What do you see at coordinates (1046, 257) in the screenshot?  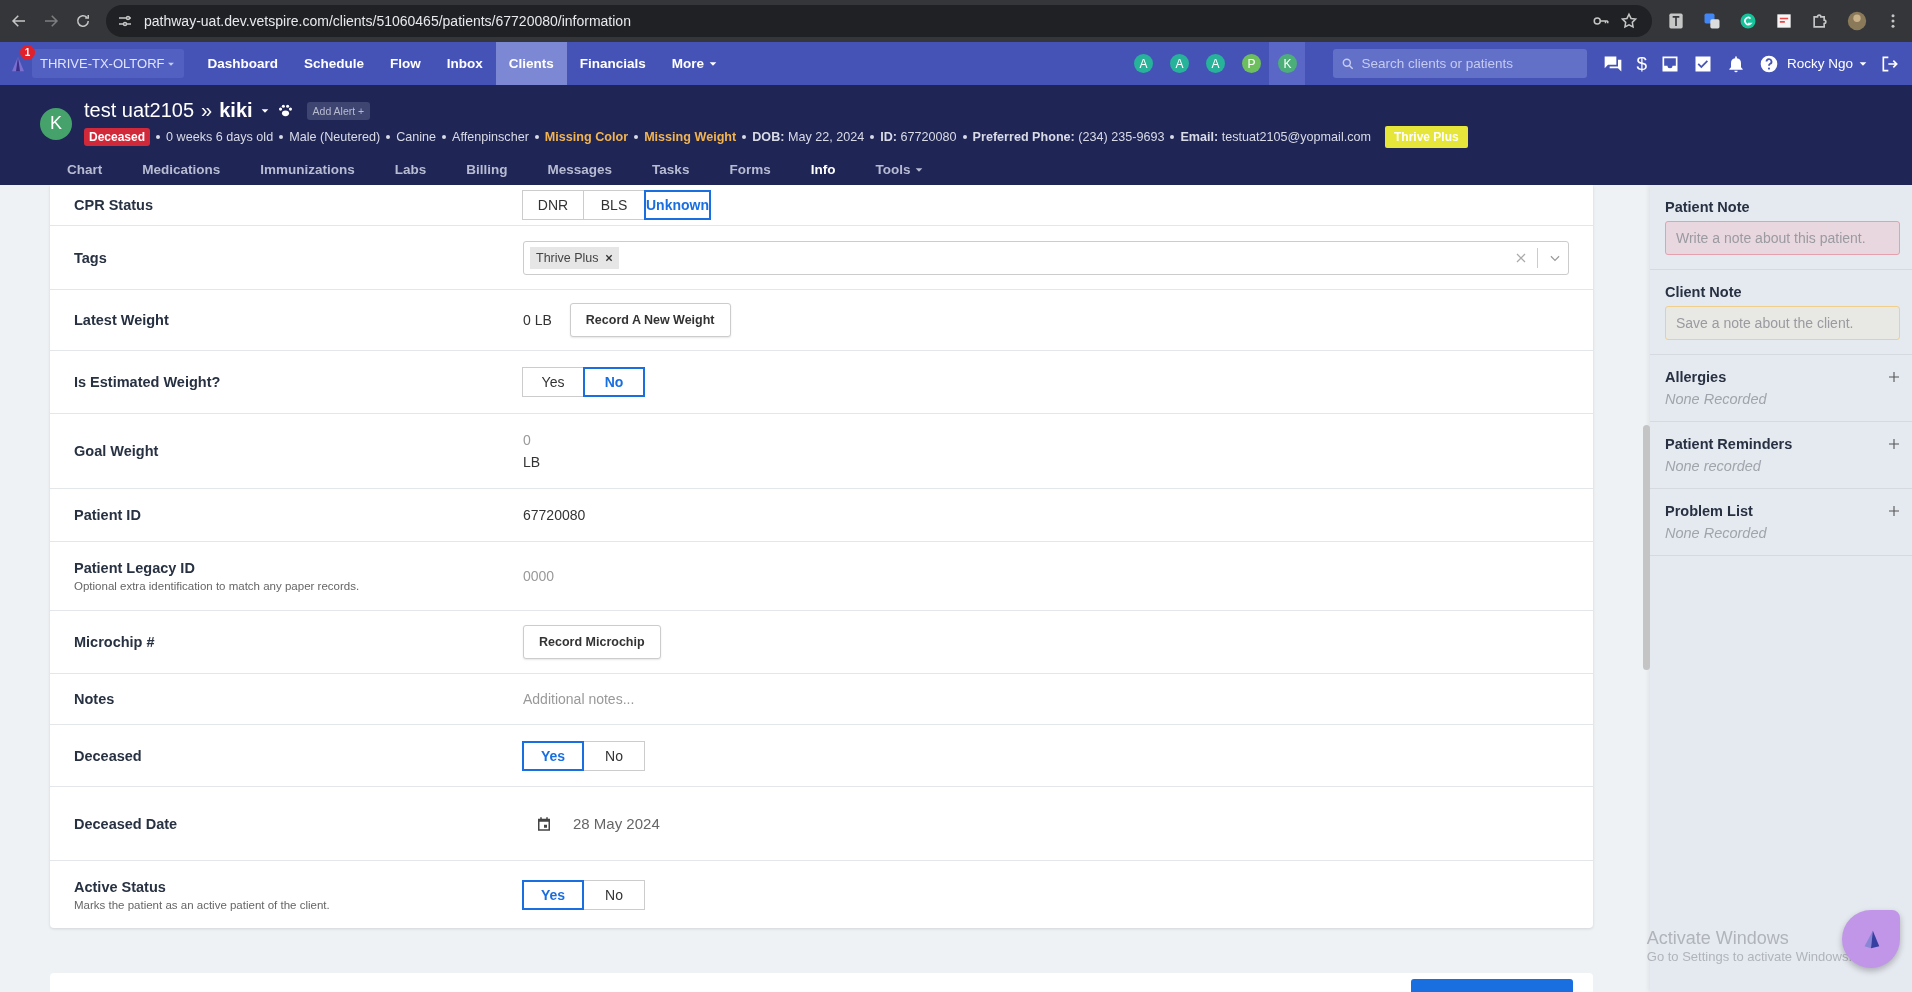 I see `tags-field: Thrive Plus` at bounding box center [1046, 257].